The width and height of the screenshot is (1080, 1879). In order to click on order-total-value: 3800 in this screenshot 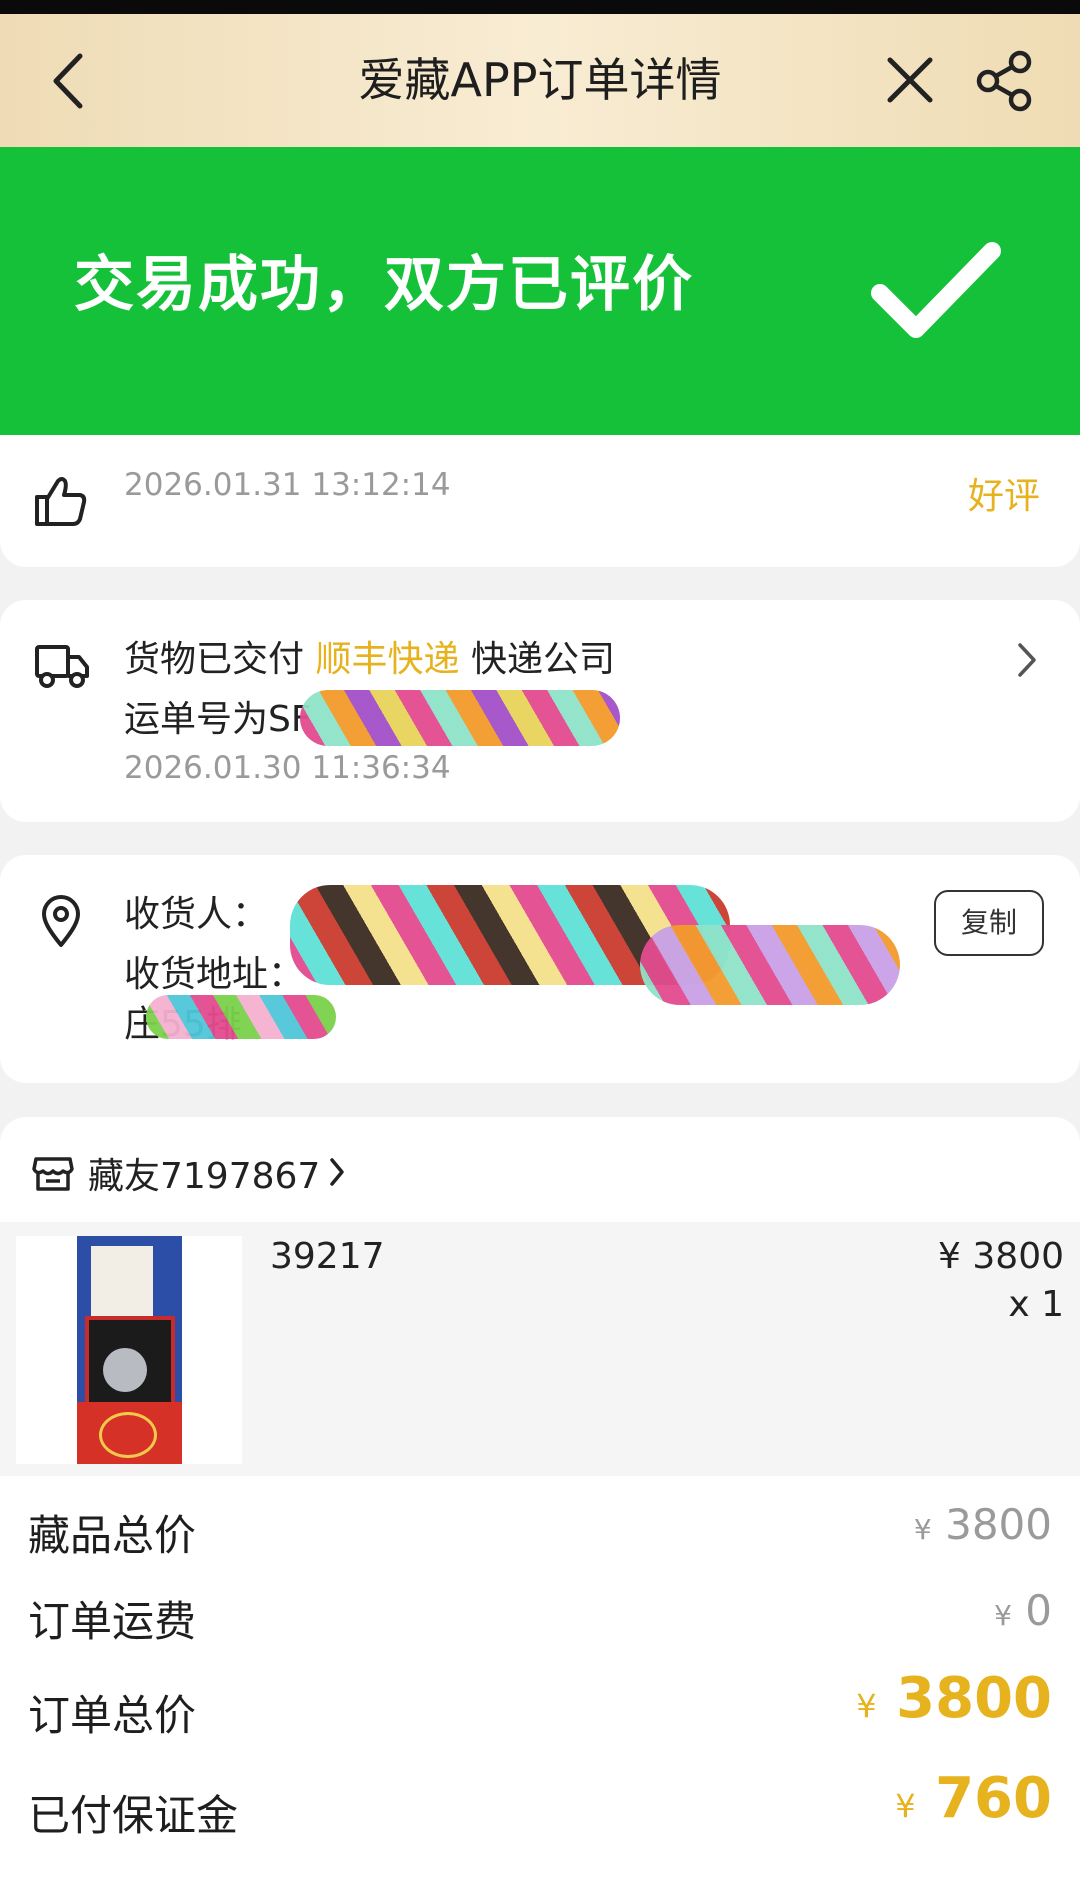, I will do `click(974, 1698)`.